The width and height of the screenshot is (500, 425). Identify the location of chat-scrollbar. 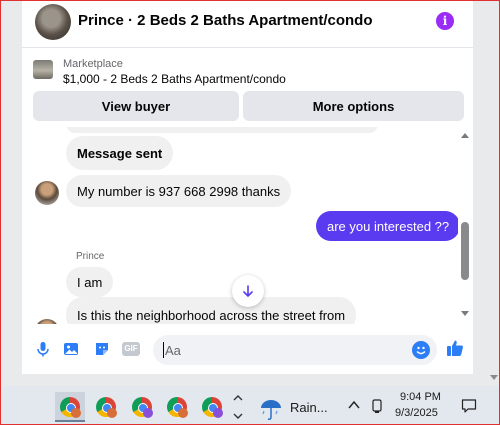
(465, 225).